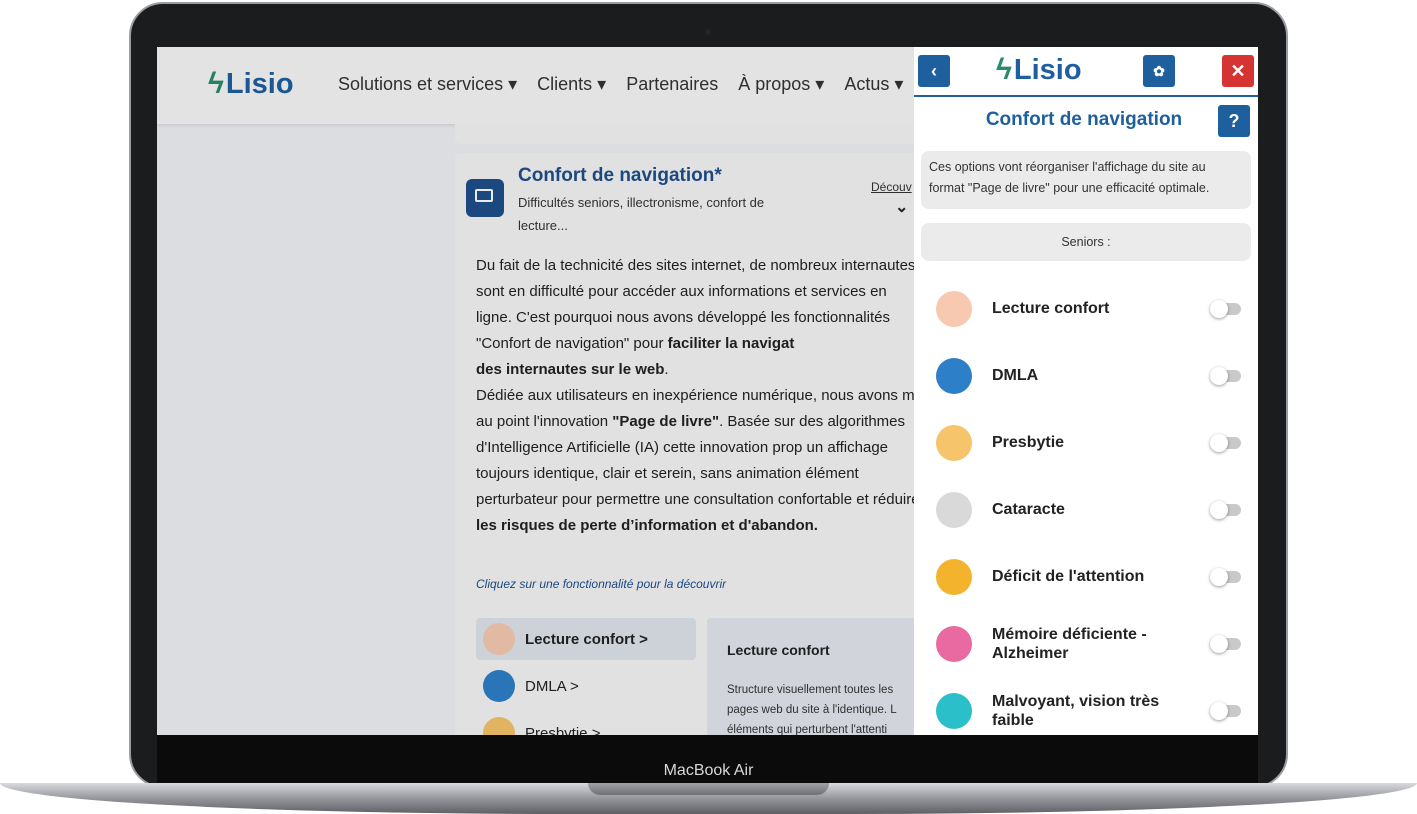 This screenshot has height=814, width=1417. What do you see at coordinates (1068, 576) in the screenshot?
I see `option-label: Déficit de l'attention` at bounding box center [1068, 576].